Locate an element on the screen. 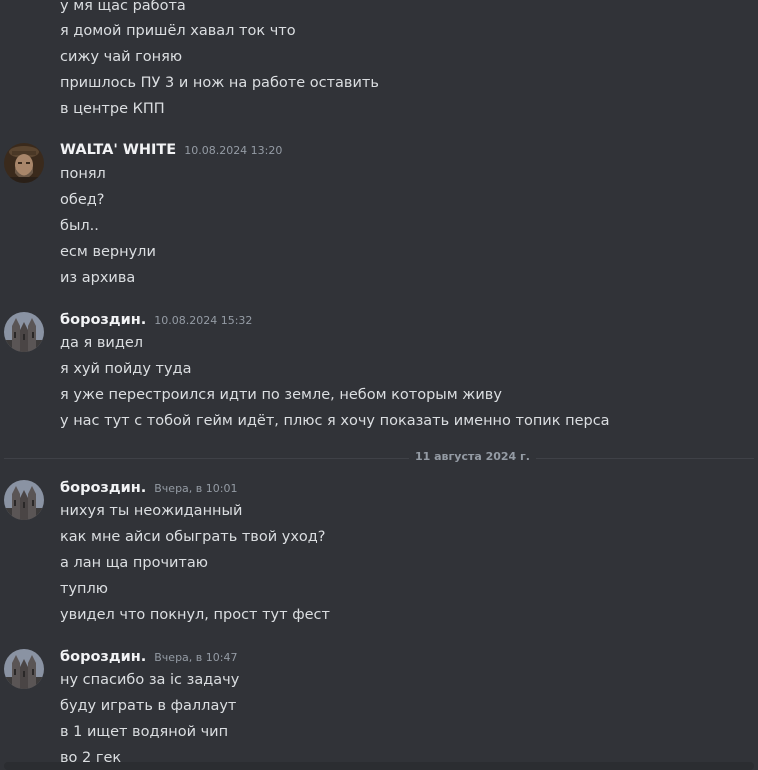 This screenshot has height=770, width=758. message-text: был.. is located at coordinates (79, 226).